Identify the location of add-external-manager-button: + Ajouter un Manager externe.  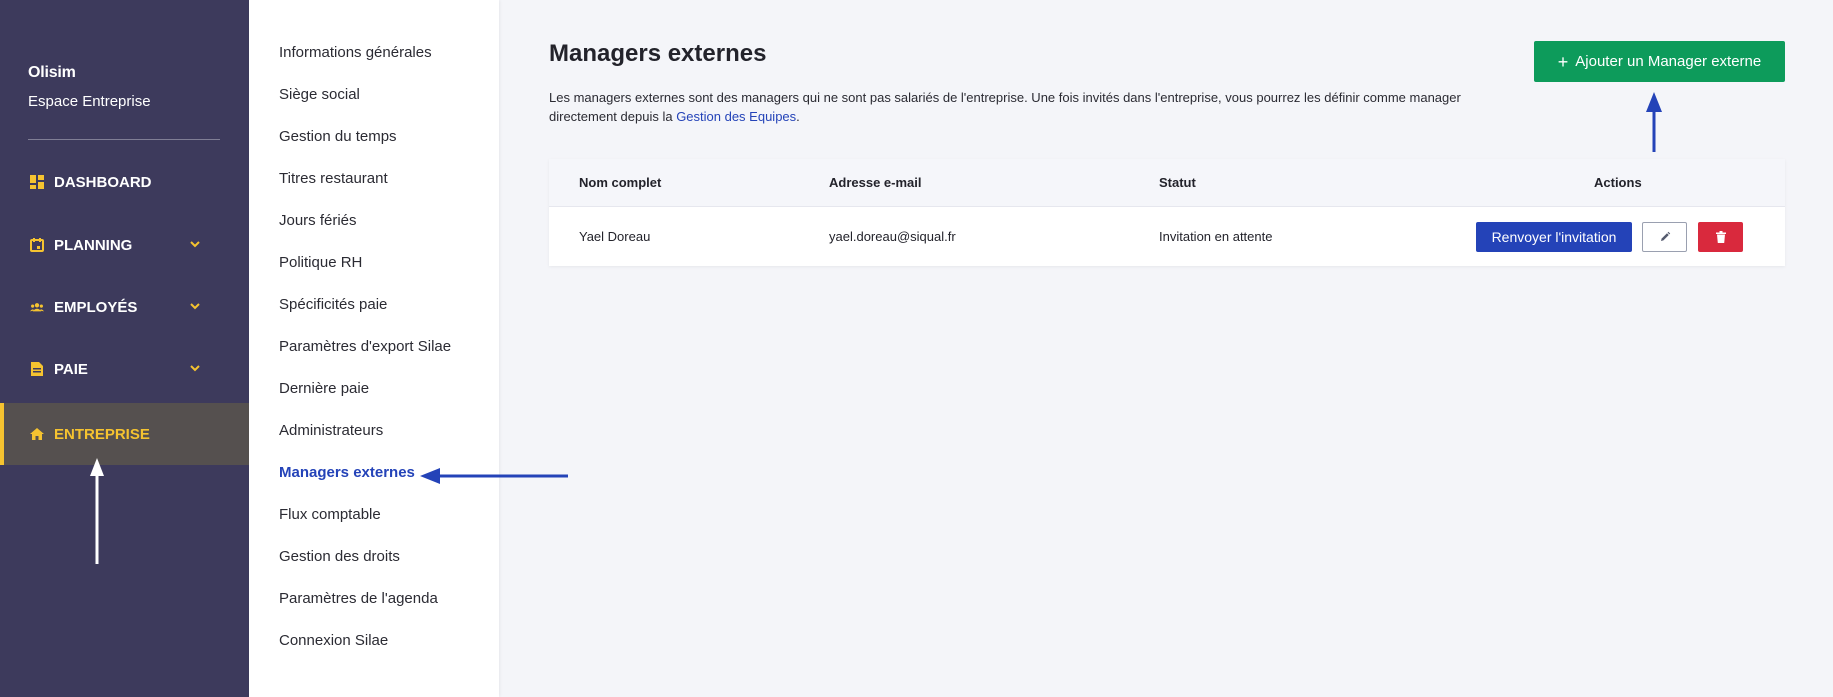
(1659, 61).